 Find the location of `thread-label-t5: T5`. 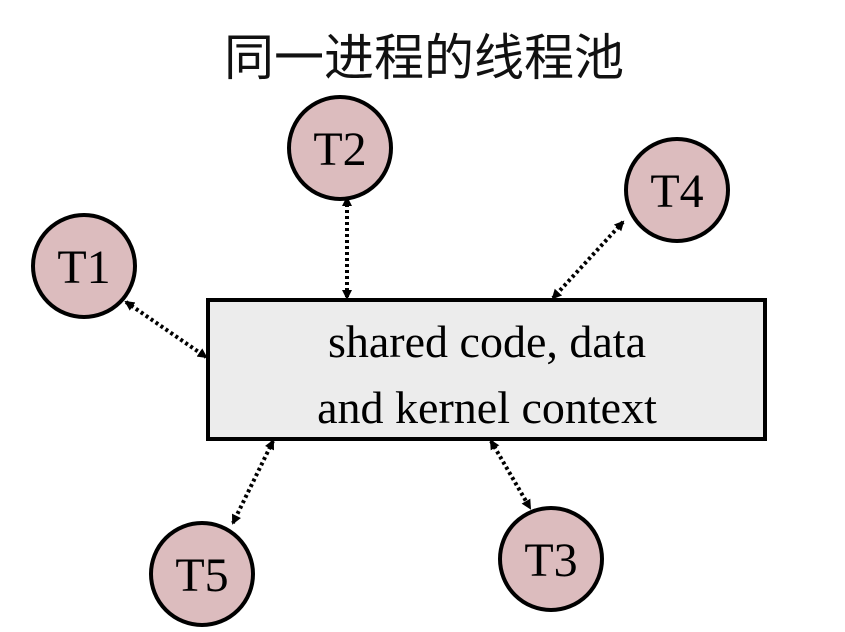

thread-label-t5: T5 is located at coordinates (201, 575).